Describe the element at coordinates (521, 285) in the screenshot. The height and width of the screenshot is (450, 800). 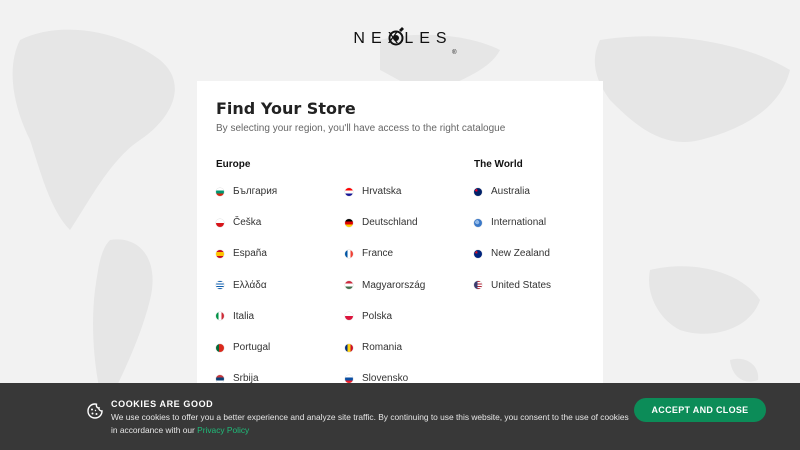
I see `store-label: United States` at that location.